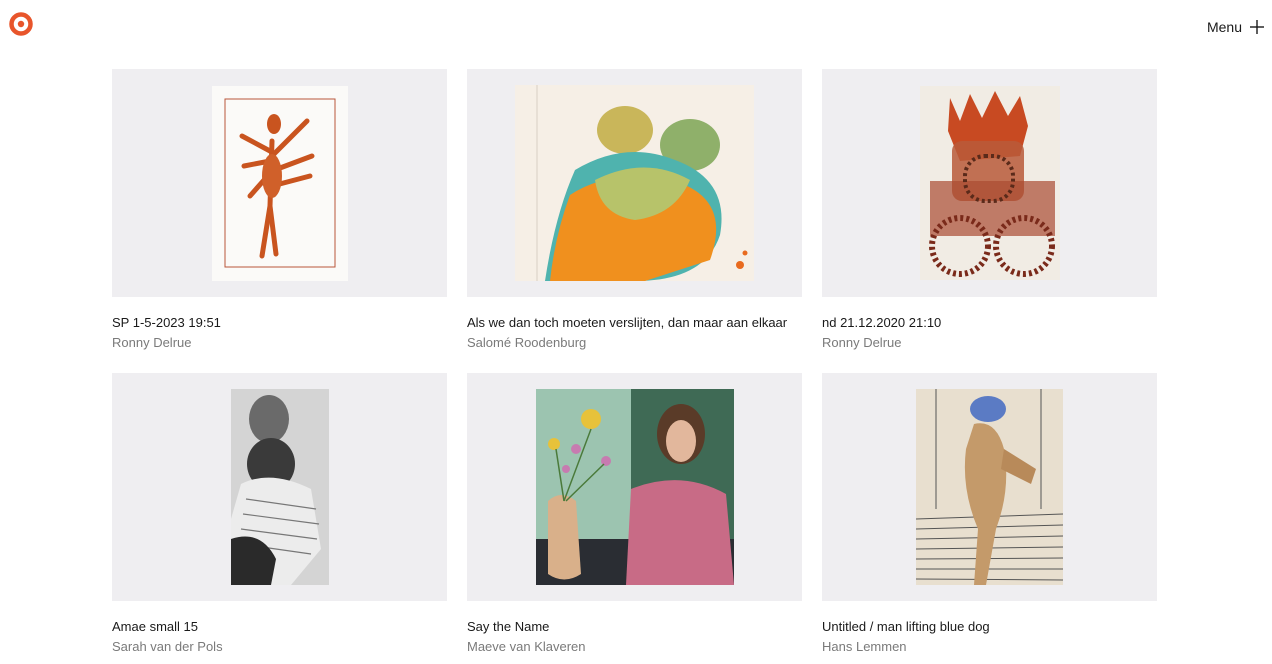  I want to click on artwork-card: Say the Name Maeve van Klaveren, so click(634, 518).